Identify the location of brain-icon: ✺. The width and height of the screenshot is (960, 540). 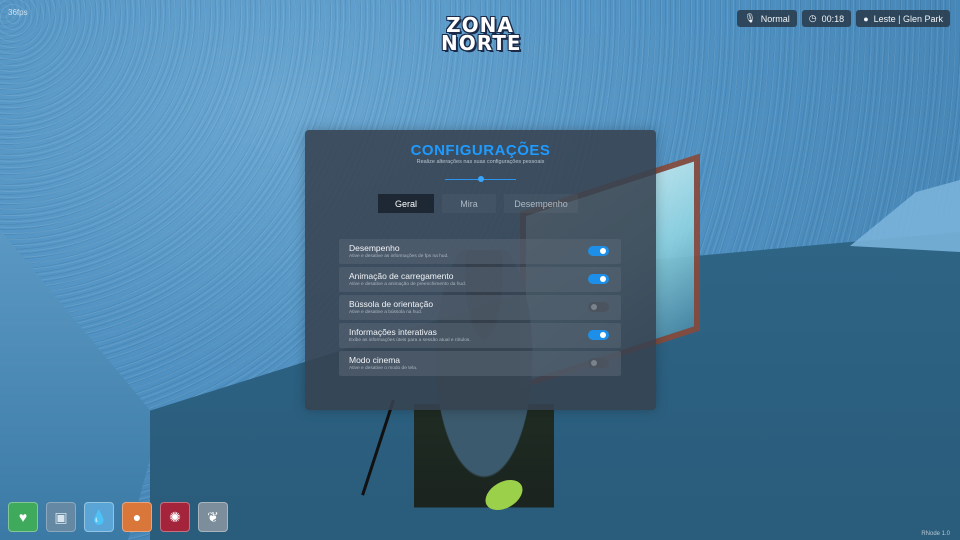
(175, 517).